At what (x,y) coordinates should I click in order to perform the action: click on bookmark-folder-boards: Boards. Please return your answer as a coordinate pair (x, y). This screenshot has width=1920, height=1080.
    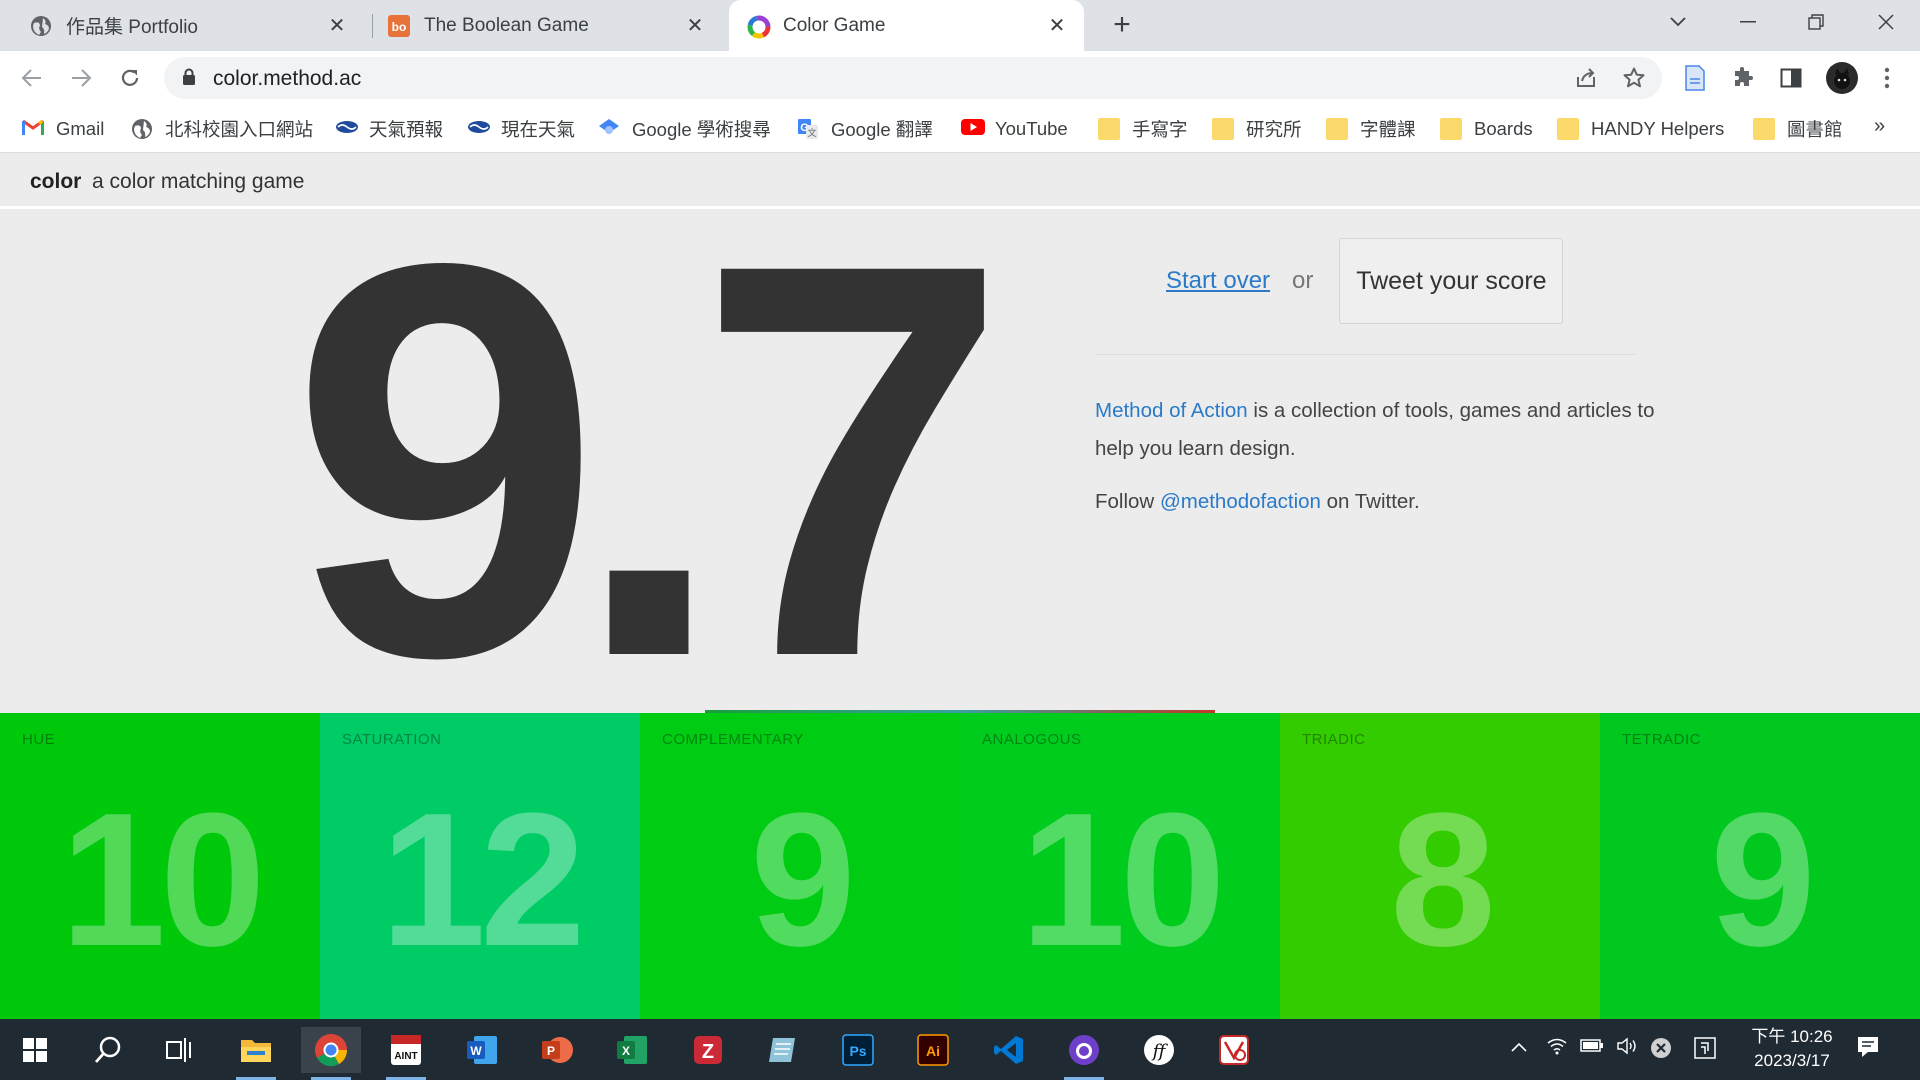
    Looking at the image, I should click on (1486, 129).